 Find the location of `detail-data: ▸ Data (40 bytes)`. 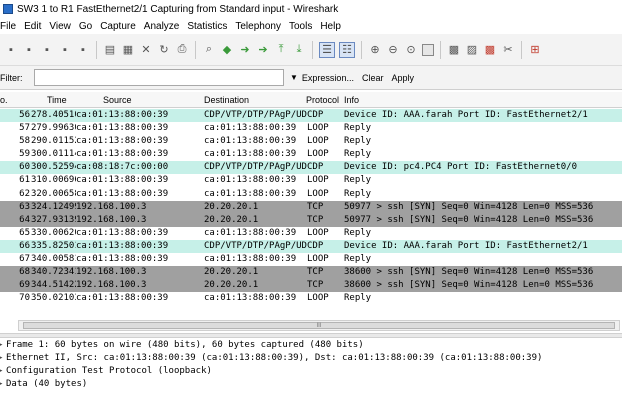

detail-data: ▸ Data (40 bytes) is located at coordinates (311, 384).